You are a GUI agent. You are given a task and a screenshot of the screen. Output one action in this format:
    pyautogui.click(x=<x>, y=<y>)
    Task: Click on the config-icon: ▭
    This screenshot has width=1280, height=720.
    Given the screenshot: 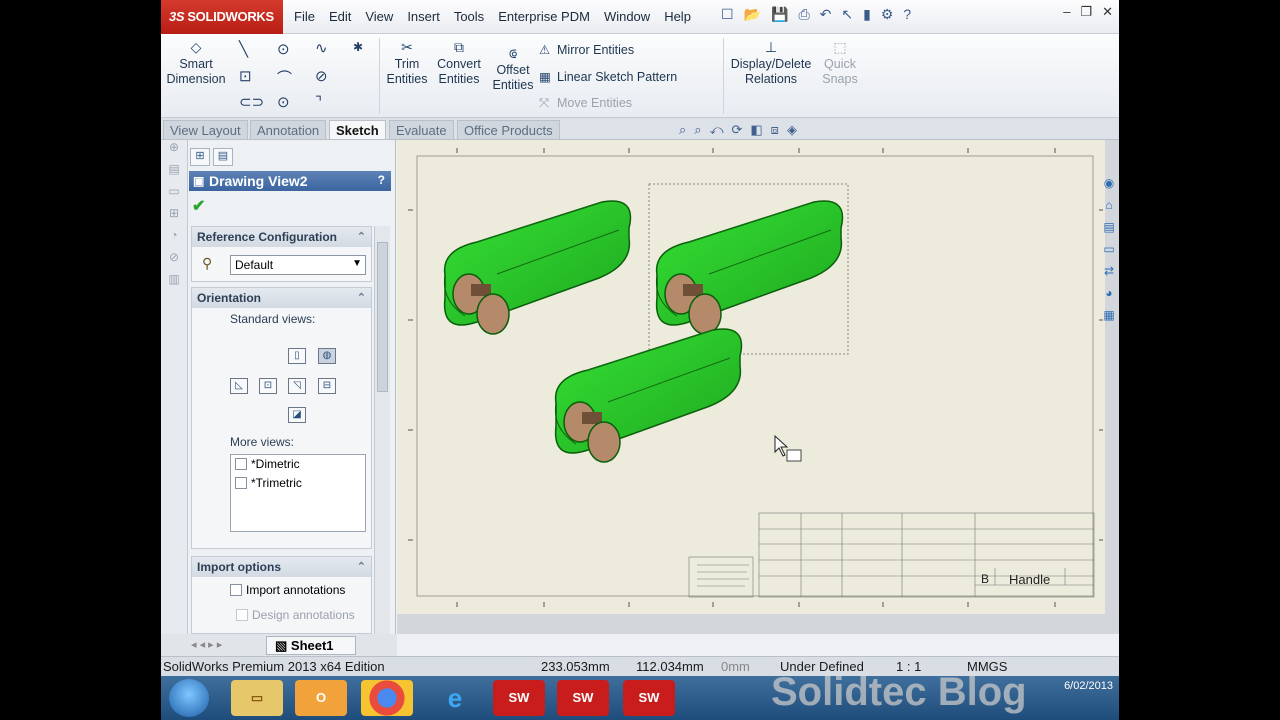 What is the action you would take?
    pyautogui.click(x=174, y=195)
    